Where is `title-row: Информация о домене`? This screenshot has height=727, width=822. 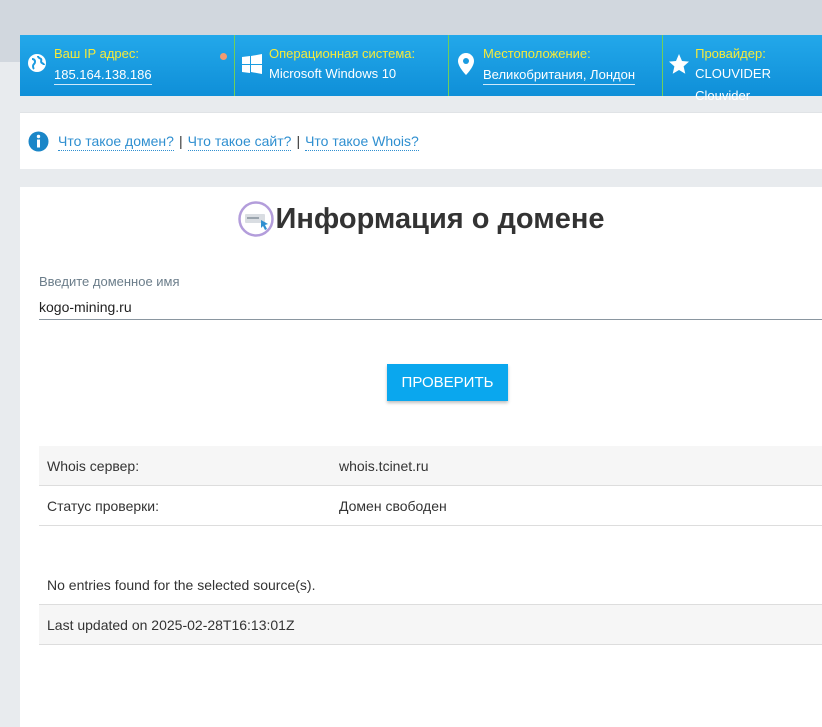 title-row: Информация о домене is located at coordinates (421, 219).